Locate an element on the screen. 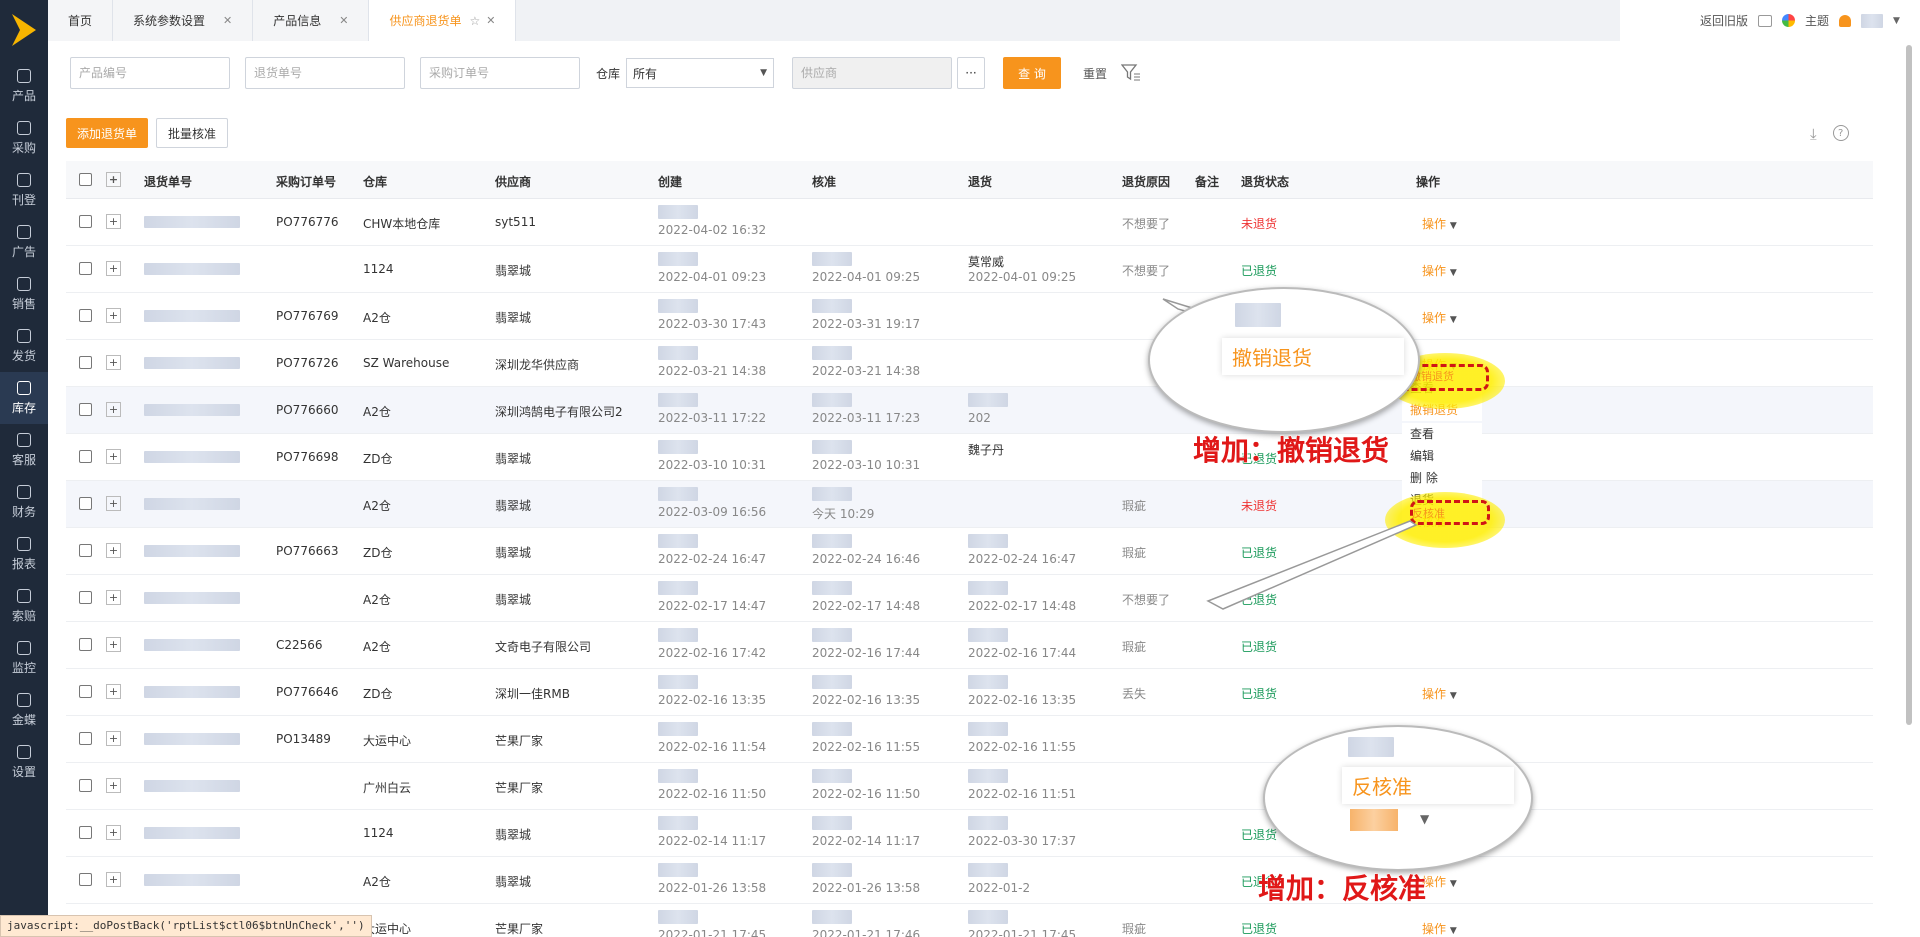 The height and width of the screenshot is (937, 1920). sidebar-item-8: 财务 is located at coordinates (24, 502).